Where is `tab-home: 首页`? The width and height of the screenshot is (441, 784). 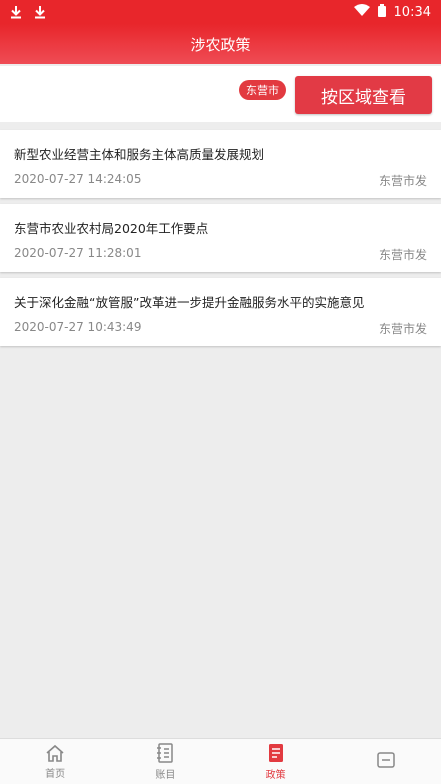 tab-home: 首页 is located at coordinates (55, 761).